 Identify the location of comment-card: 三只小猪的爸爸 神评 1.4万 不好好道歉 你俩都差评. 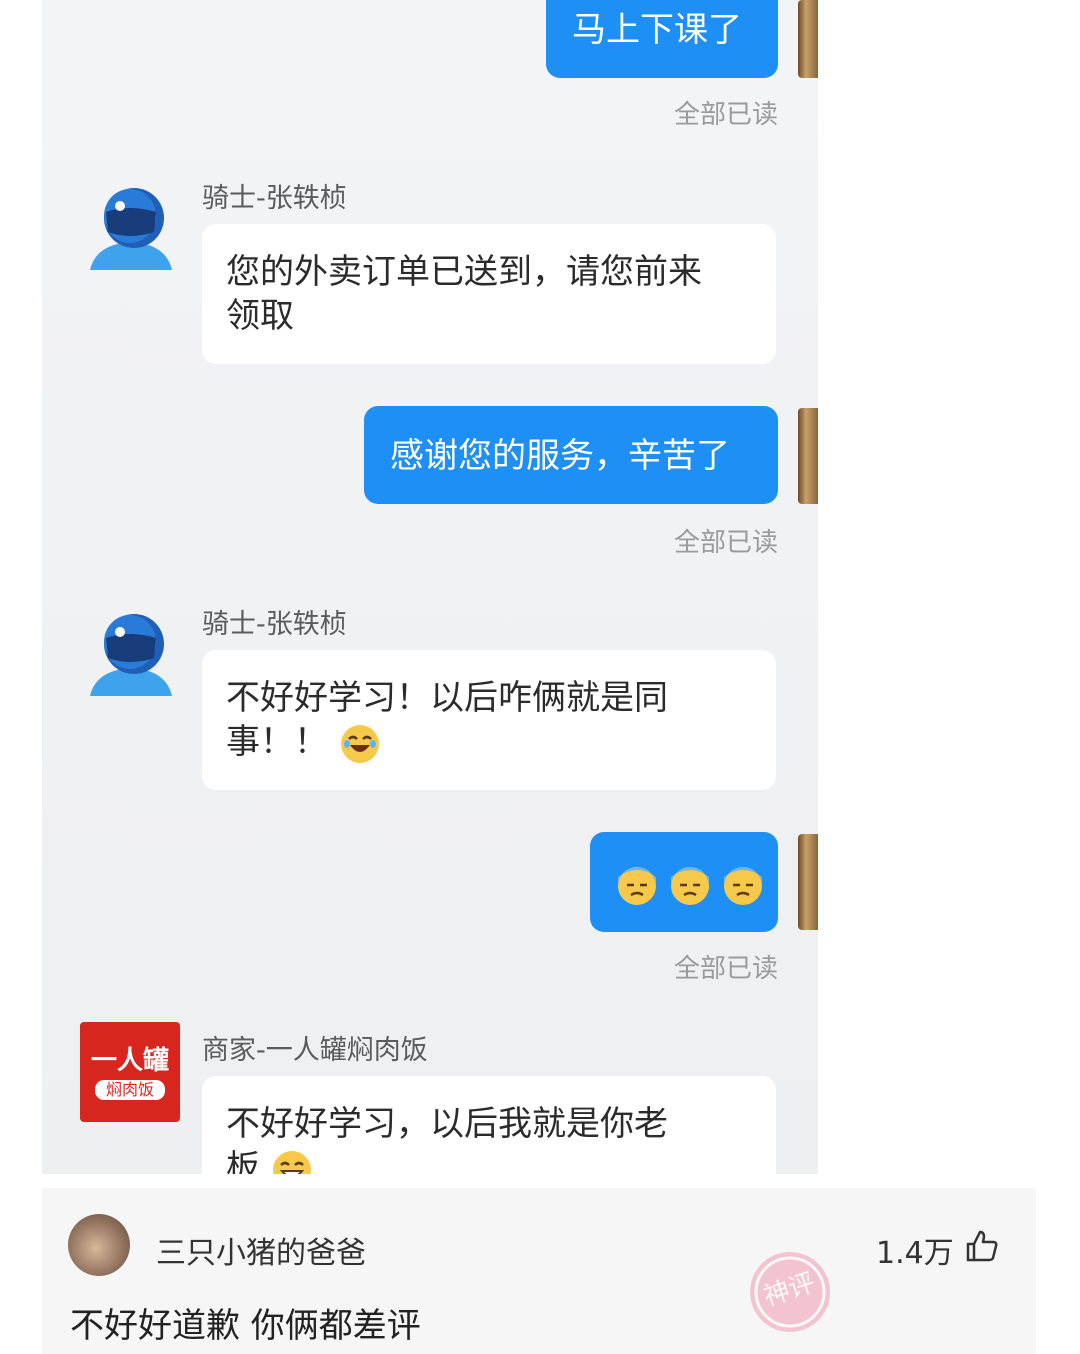
(539, 1271).